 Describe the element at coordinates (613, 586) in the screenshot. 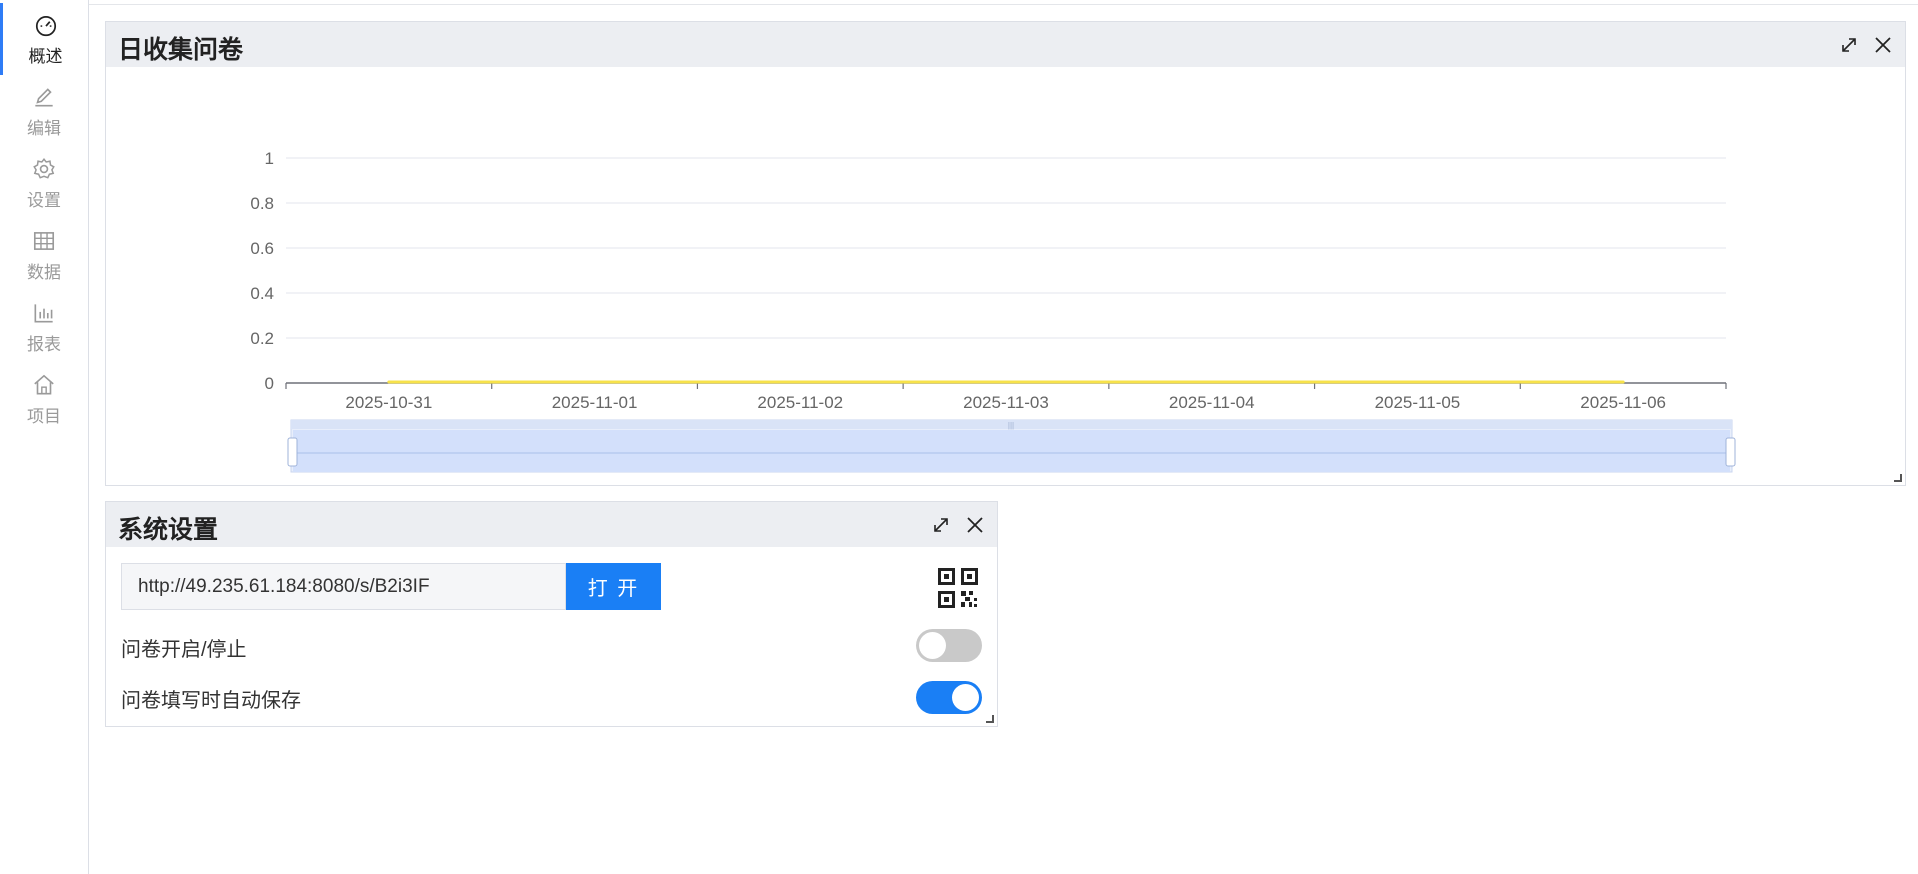

I see `open-button: 打 开` at that location.